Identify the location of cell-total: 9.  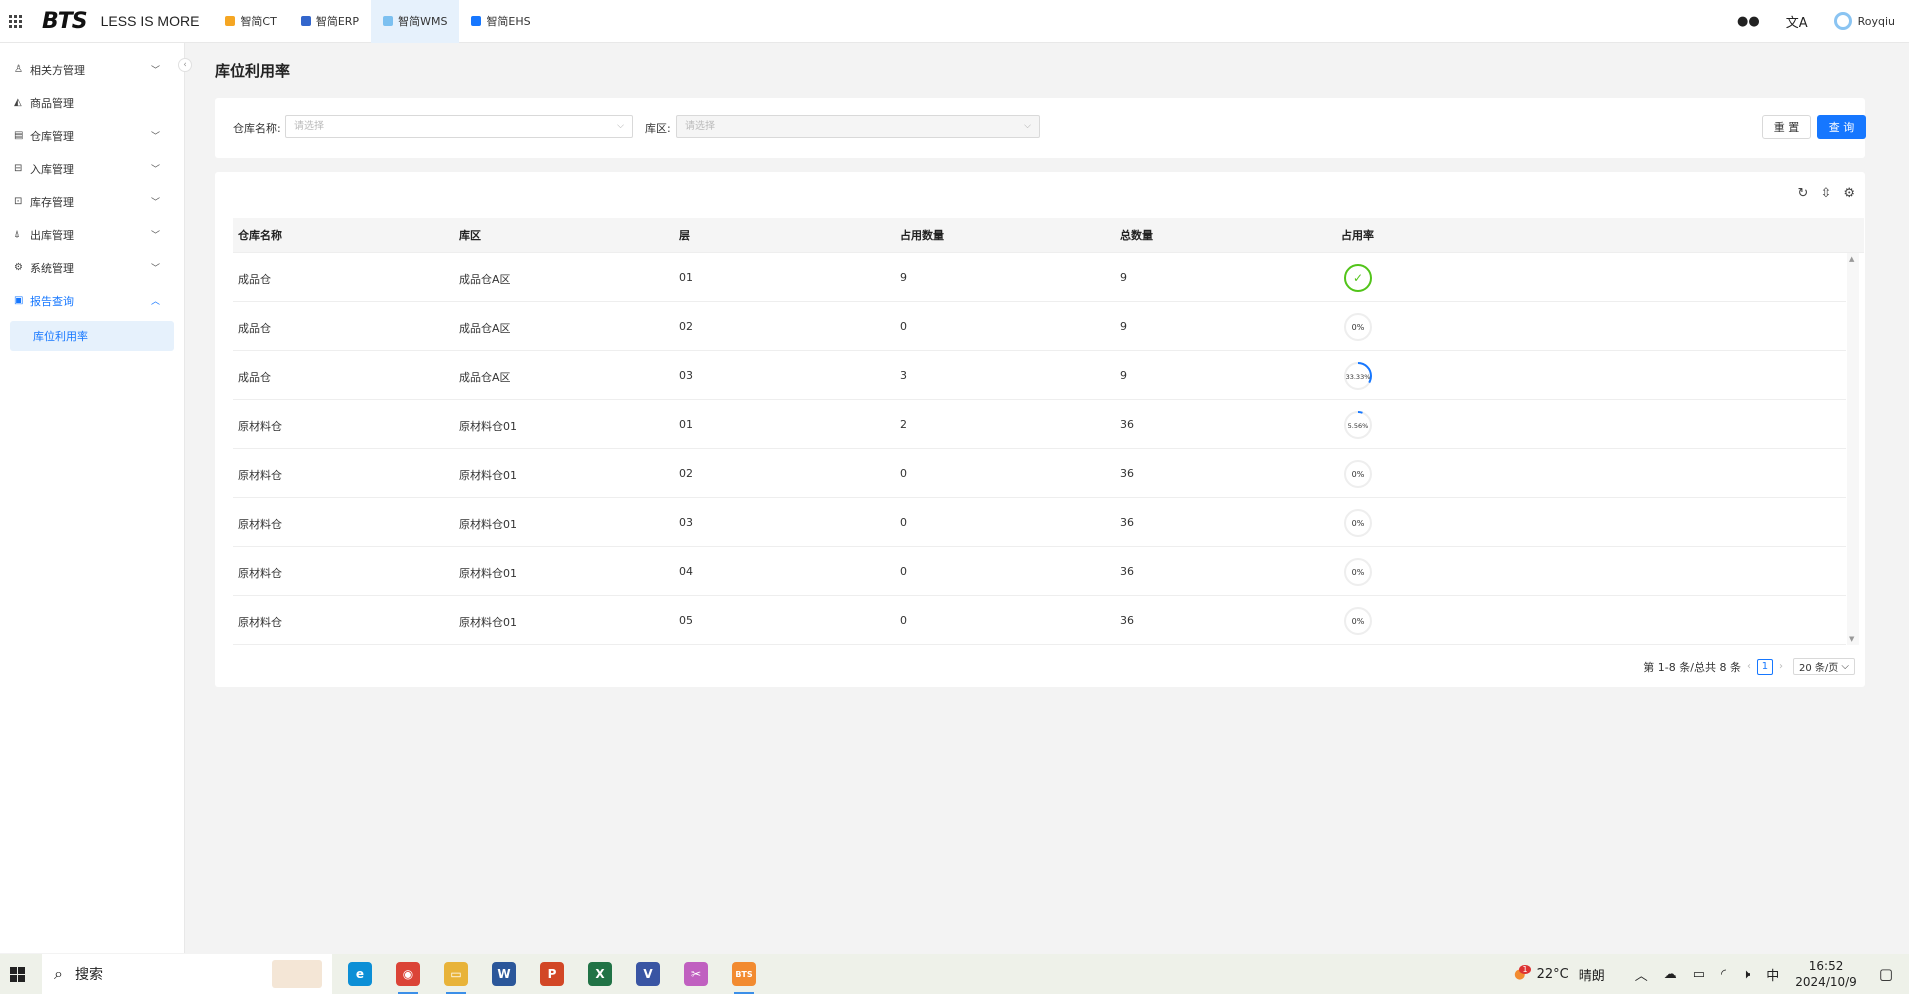
(1123, 277).